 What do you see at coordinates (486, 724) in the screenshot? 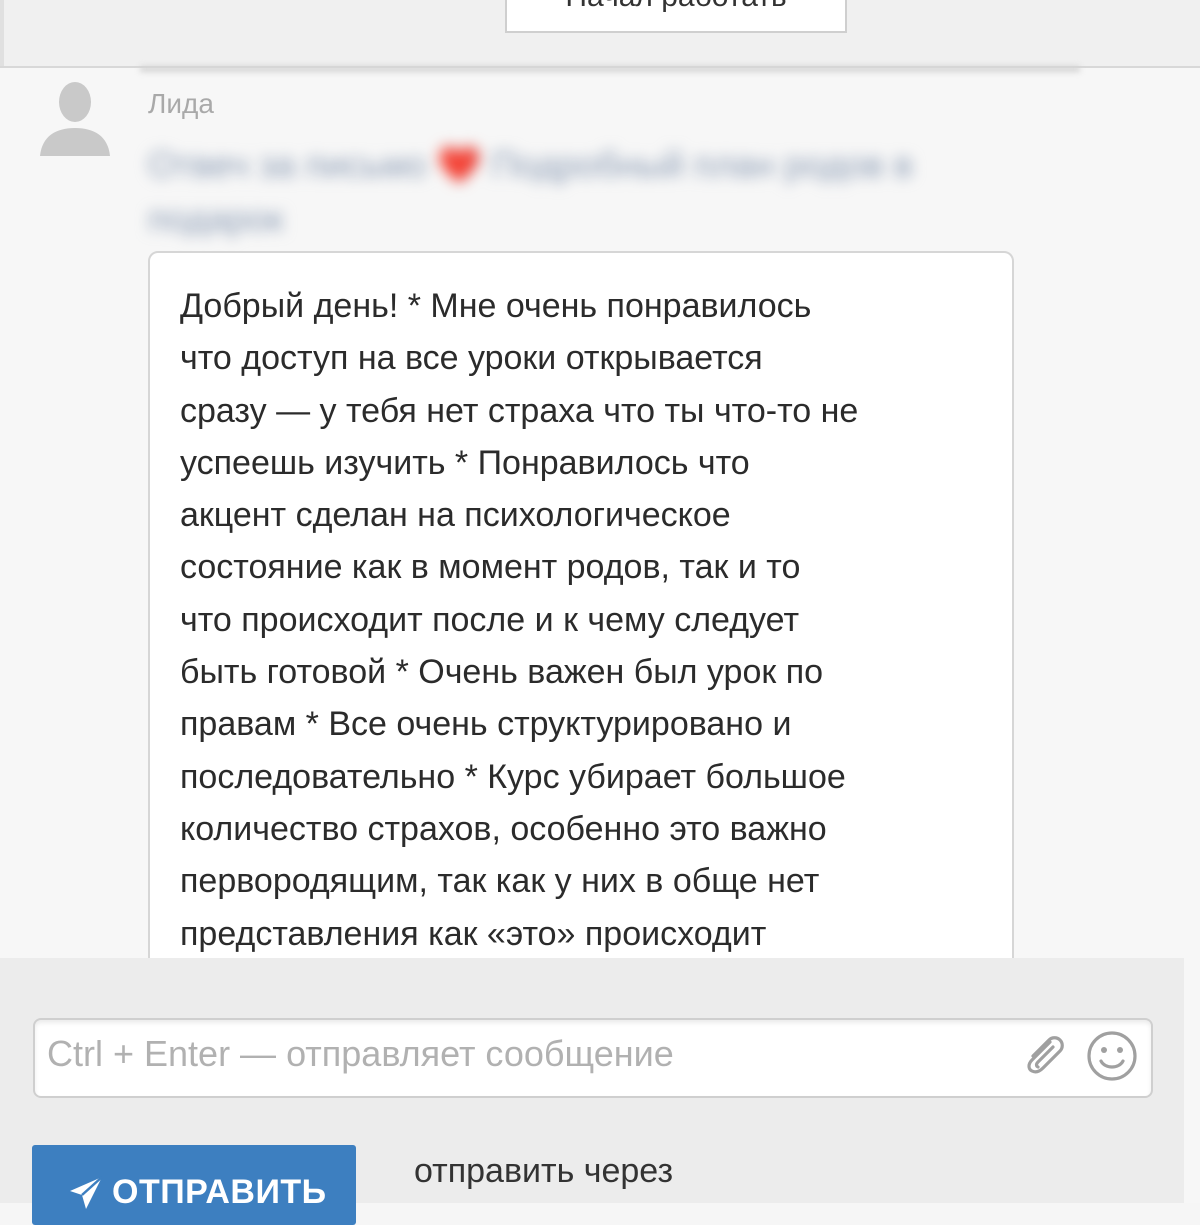
I see `message-line: правам * Все очень структурировано и` at bounding box center [486, 724].